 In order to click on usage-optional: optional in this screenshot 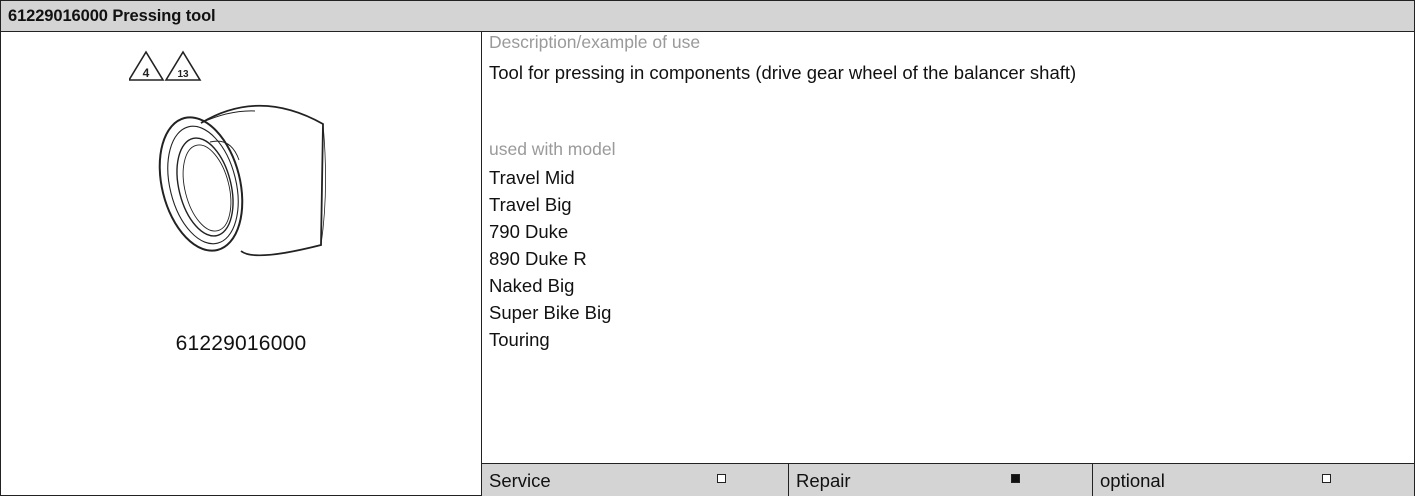, I will do `click(1253, 480)`.